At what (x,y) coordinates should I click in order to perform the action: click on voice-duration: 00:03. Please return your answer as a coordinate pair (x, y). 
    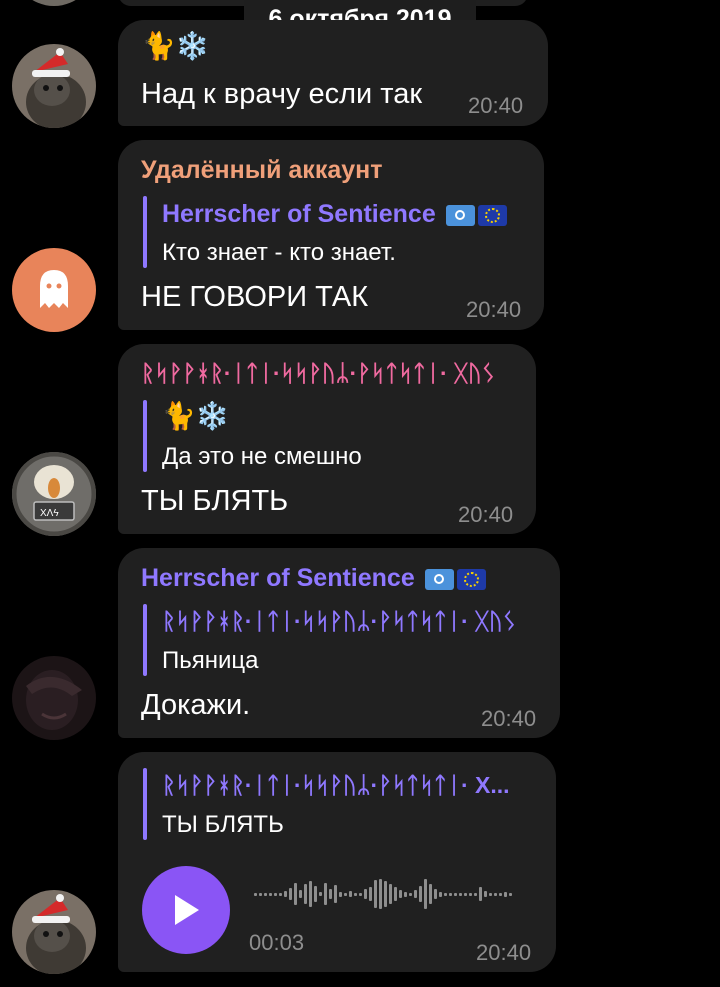
    Looking at the image, I should click on (277, 942).